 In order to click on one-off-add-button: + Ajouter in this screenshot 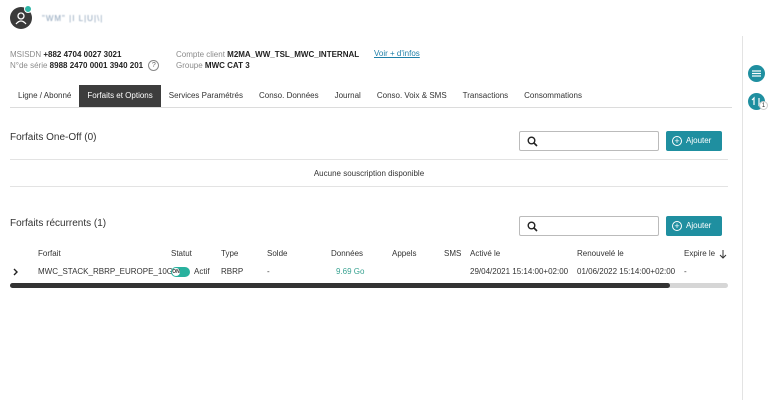, I will do `click(694, 141)`.